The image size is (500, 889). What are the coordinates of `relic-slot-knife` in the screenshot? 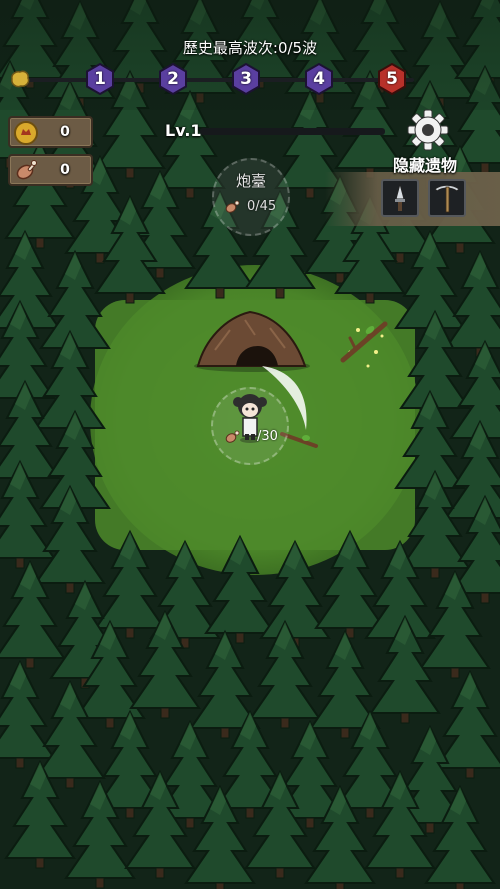 It's located at (400, 198).